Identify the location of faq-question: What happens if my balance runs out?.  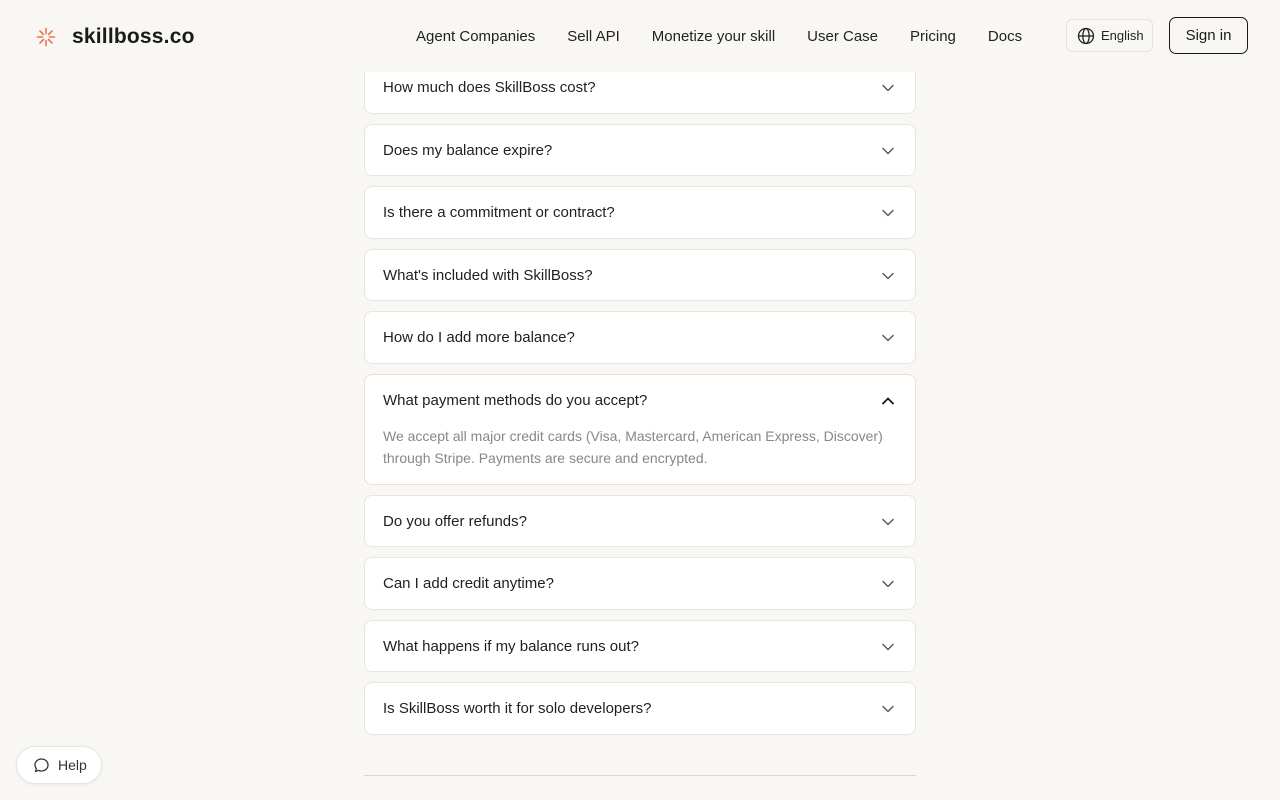
(511, 646).